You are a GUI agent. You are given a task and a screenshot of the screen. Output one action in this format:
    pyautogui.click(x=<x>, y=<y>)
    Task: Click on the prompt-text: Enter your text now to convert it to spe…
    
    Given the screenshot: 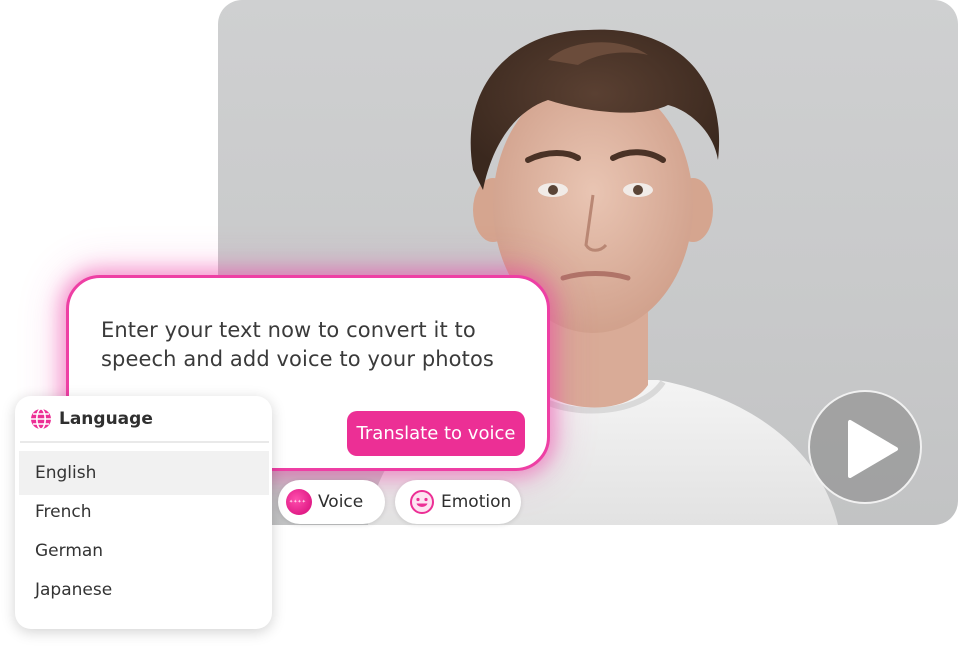 What is the action you would take?
    pyautogui.click(x=311, y=345)
    